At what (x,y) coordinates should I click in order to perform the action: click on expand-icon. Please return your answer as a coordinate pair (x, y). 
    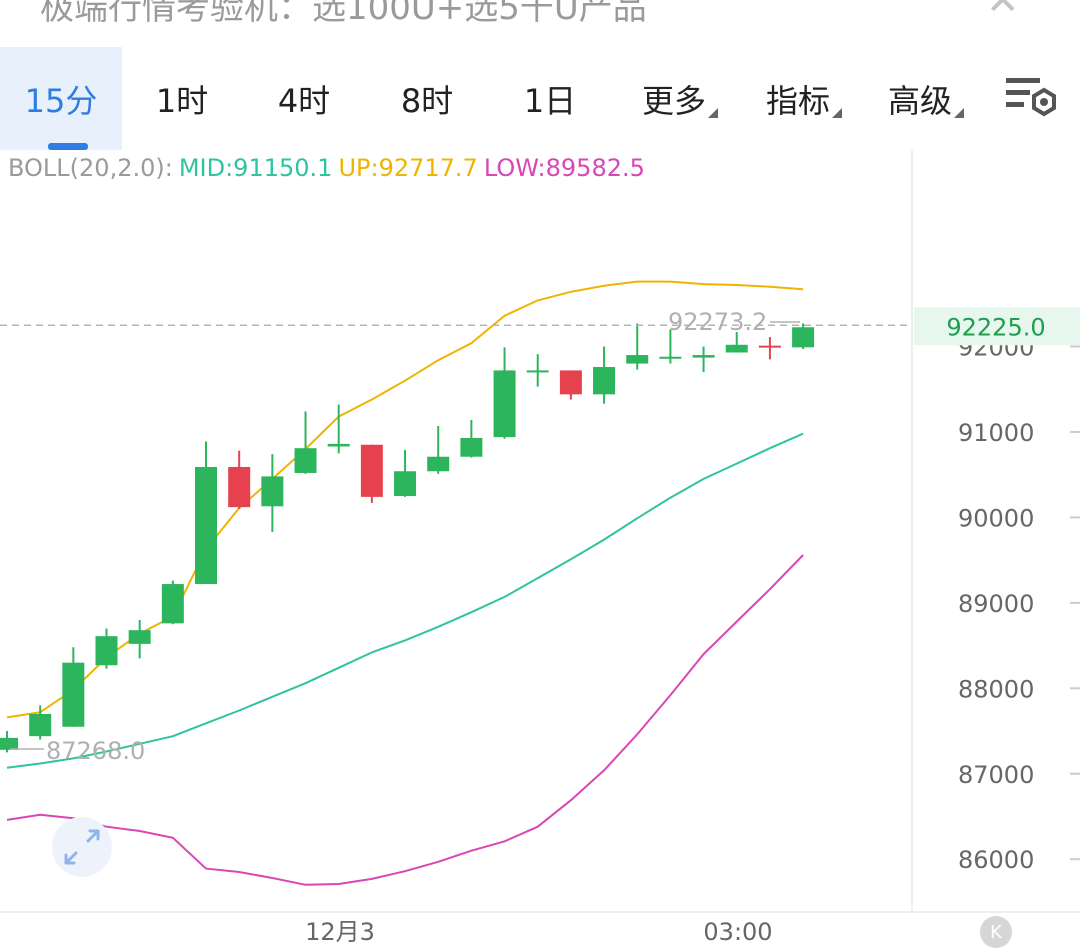
    Looking at the image, I should click on (82, 847).